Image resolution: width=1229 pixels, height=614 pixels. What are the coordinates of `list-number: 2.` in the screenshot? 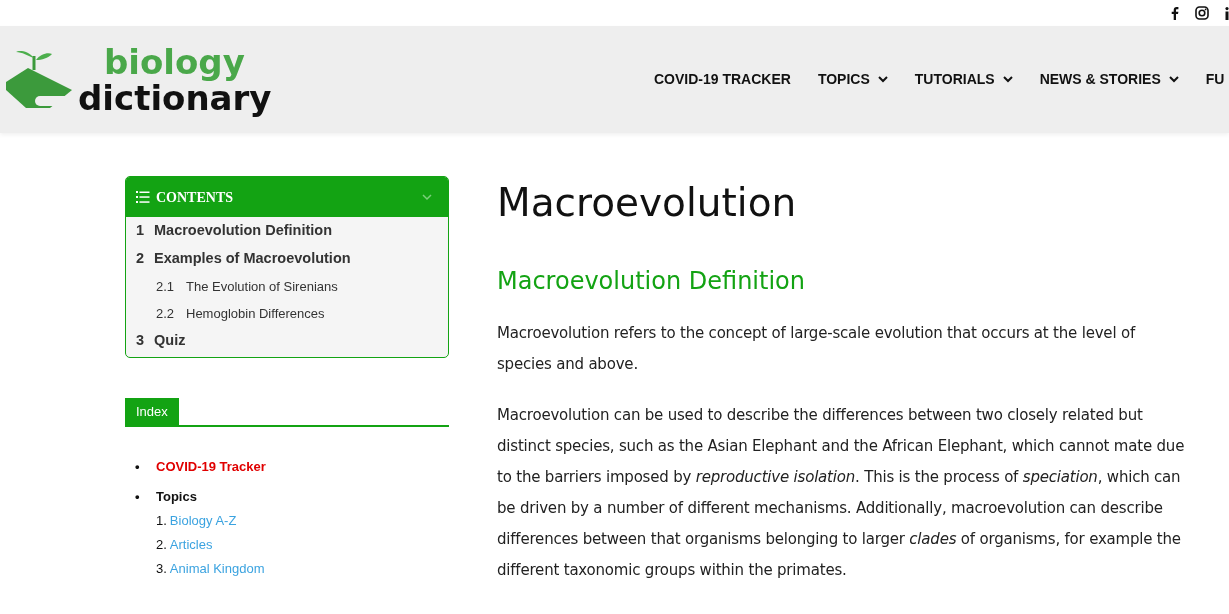 It's located at (161, 545).